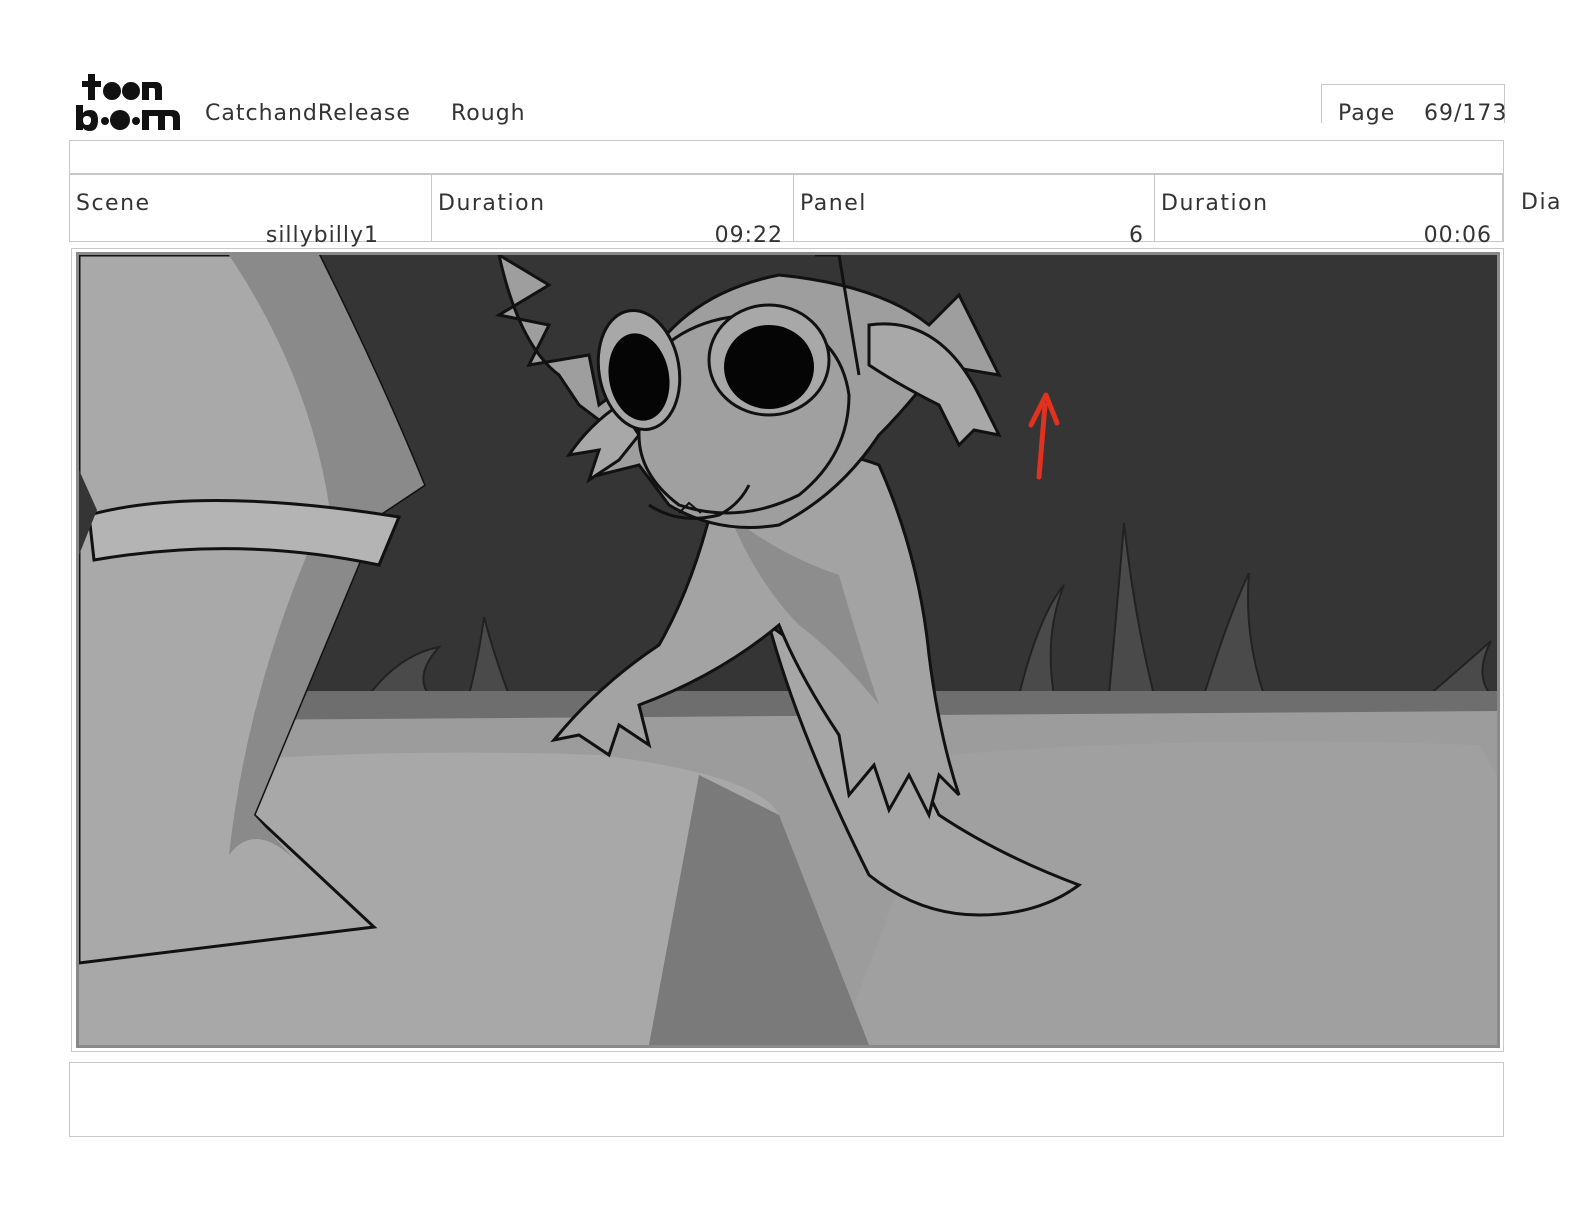 The image size is (1584, 1224). I want to click on panel-cell: Panel 6, so click(974, 211).